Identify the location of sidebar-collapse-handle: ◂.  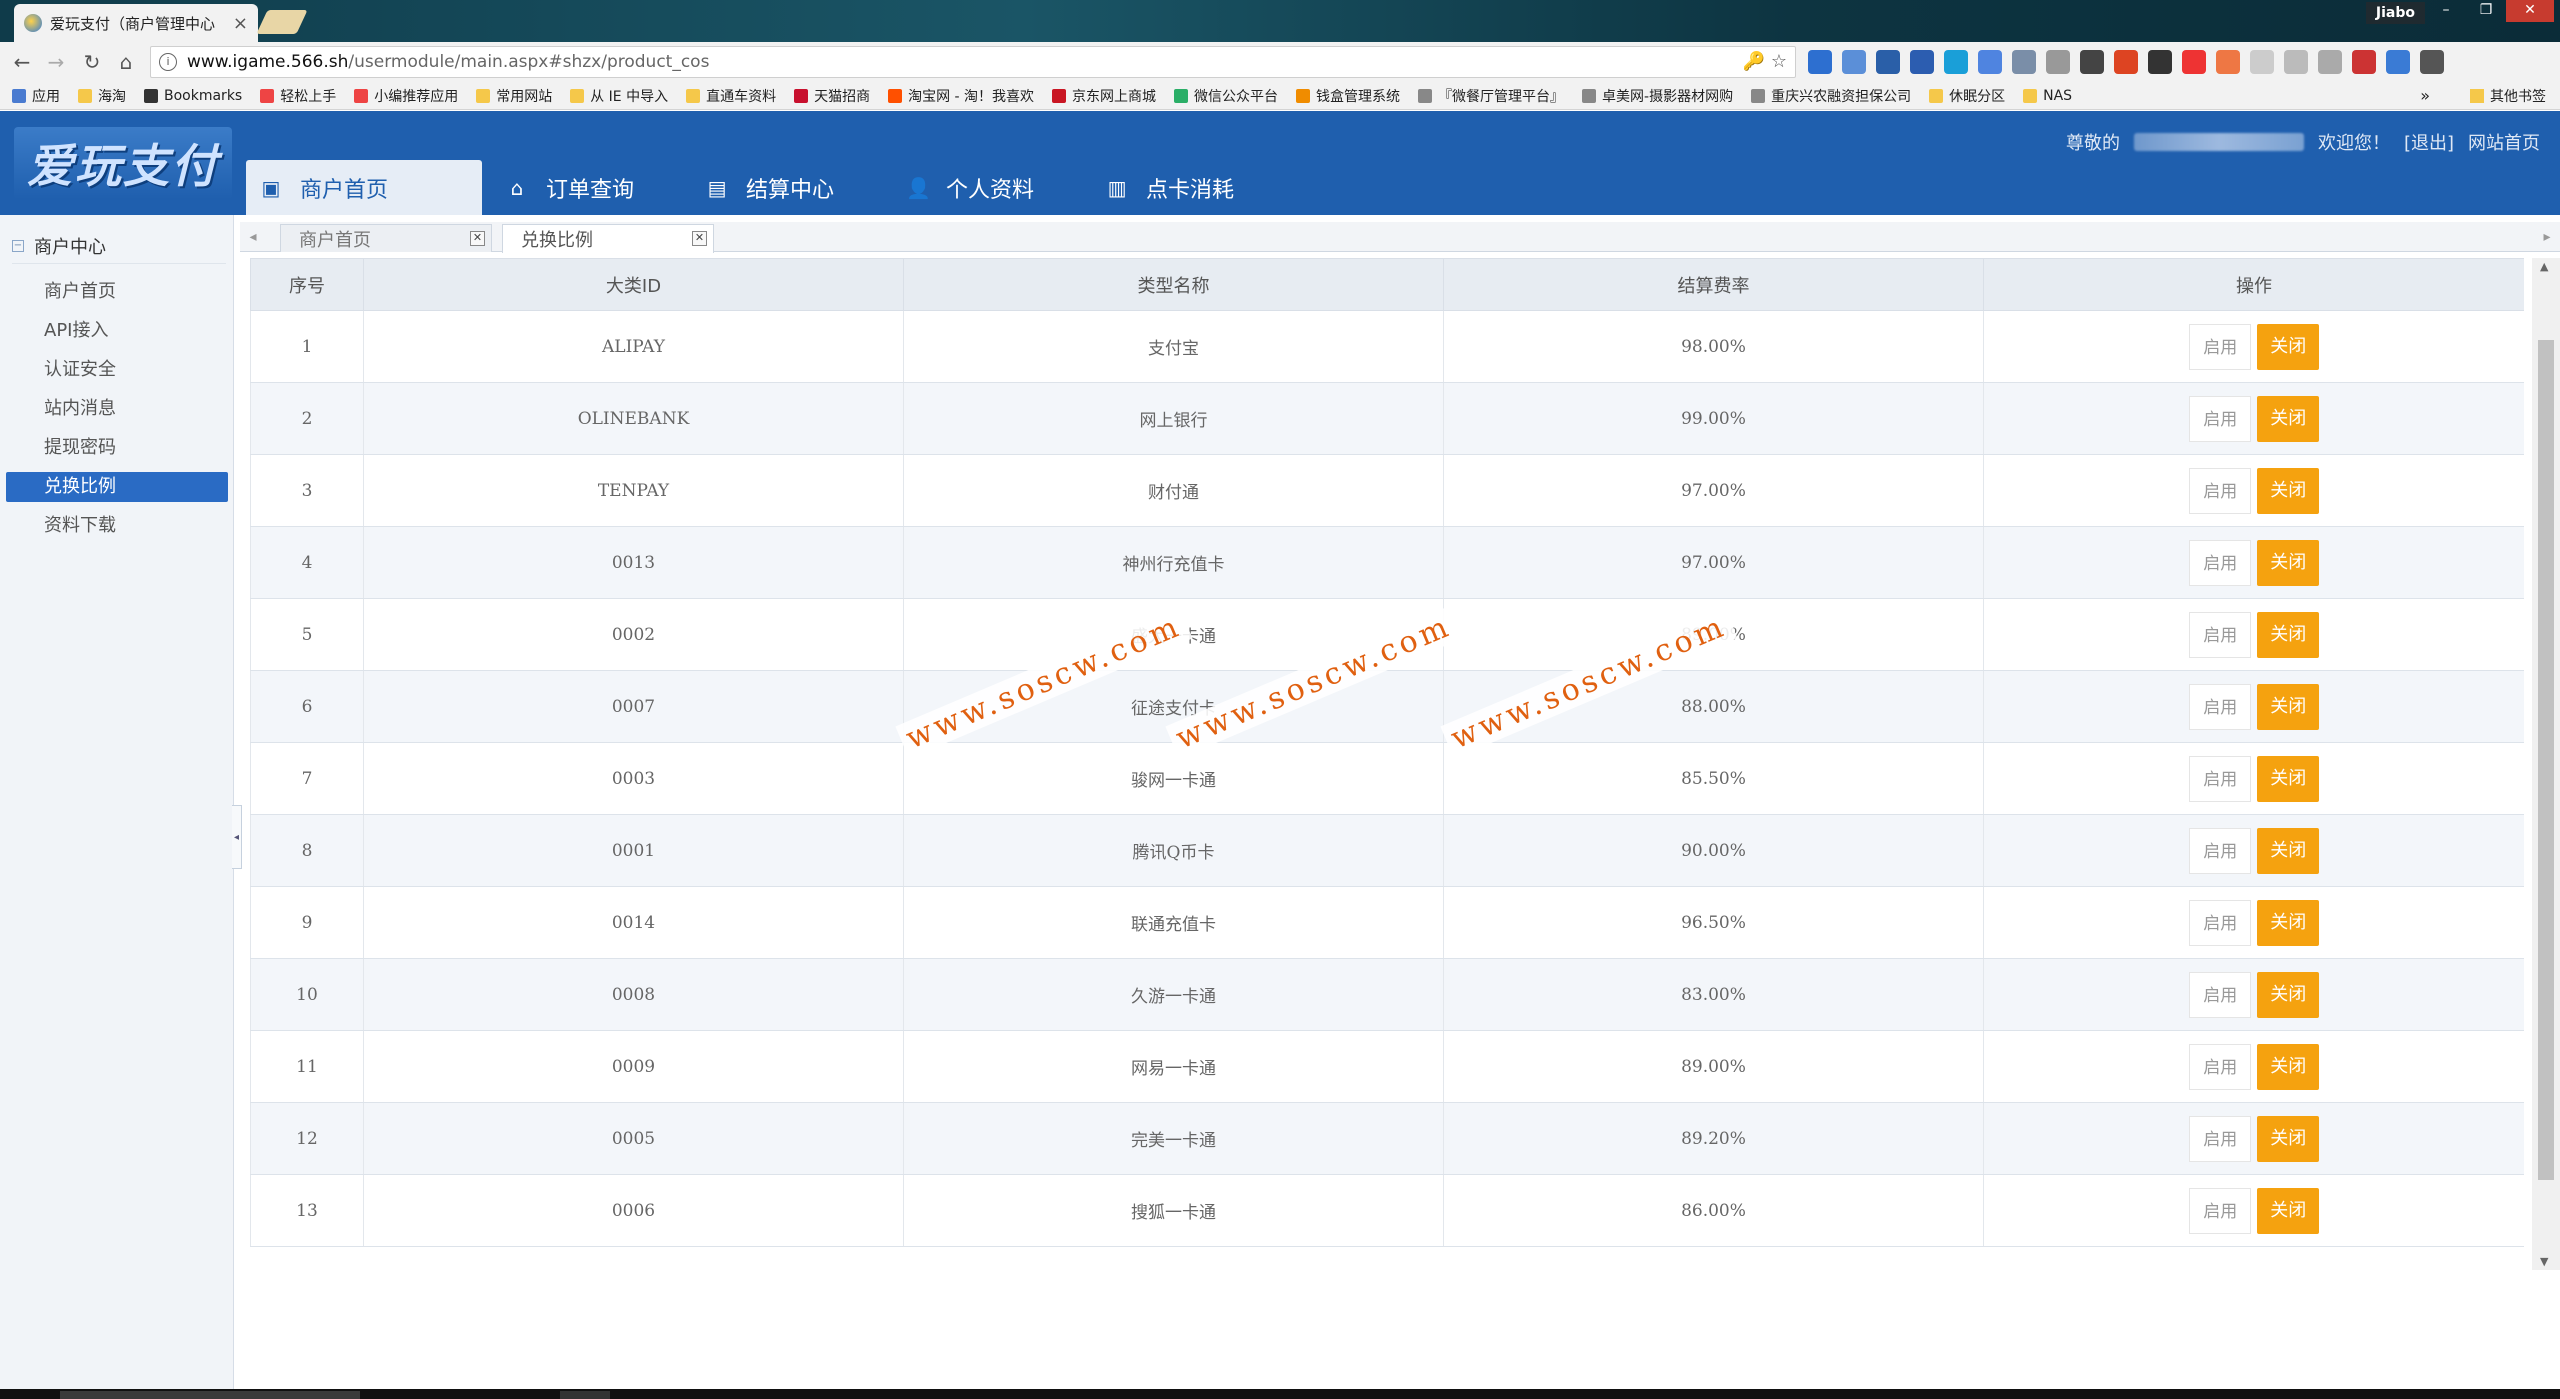
(237, 837).